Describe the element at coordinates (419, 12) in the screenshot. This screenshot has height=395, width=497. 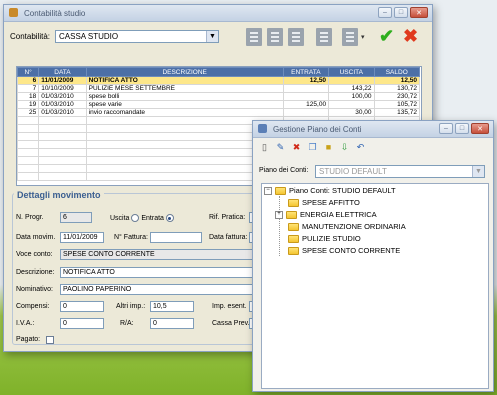
I see `close-button: ✕` at that location.